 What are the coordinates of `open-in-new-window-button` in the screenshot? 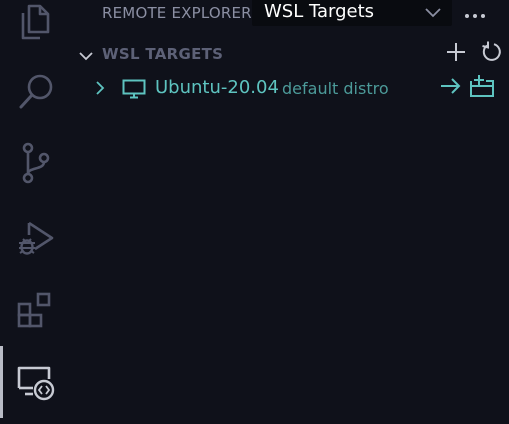 It's located at (482, 88).